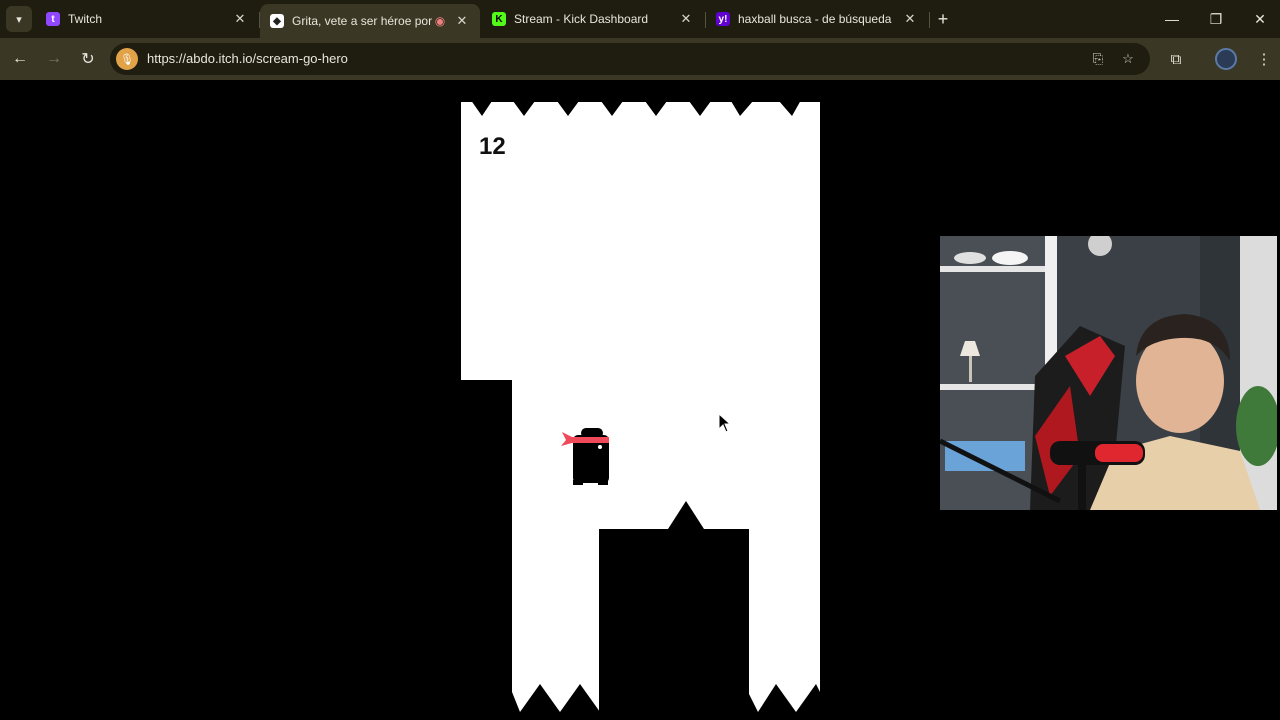 This screenshot has height=720, width=1280. What do you see at coordinates (147, 19) in the screenshot?
I see `tab-twitch: t Twitch ✕` at bounding box center [147, 19].